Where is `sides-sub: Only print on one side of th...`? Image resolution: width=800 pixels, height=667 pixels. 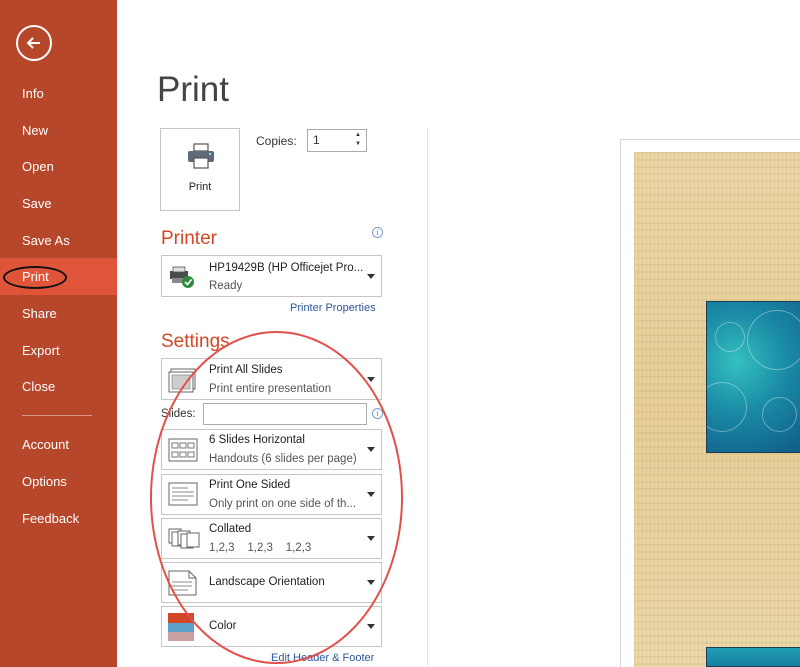
sides-sub: Only print on one side of th... is located at coordinates (283, 504).